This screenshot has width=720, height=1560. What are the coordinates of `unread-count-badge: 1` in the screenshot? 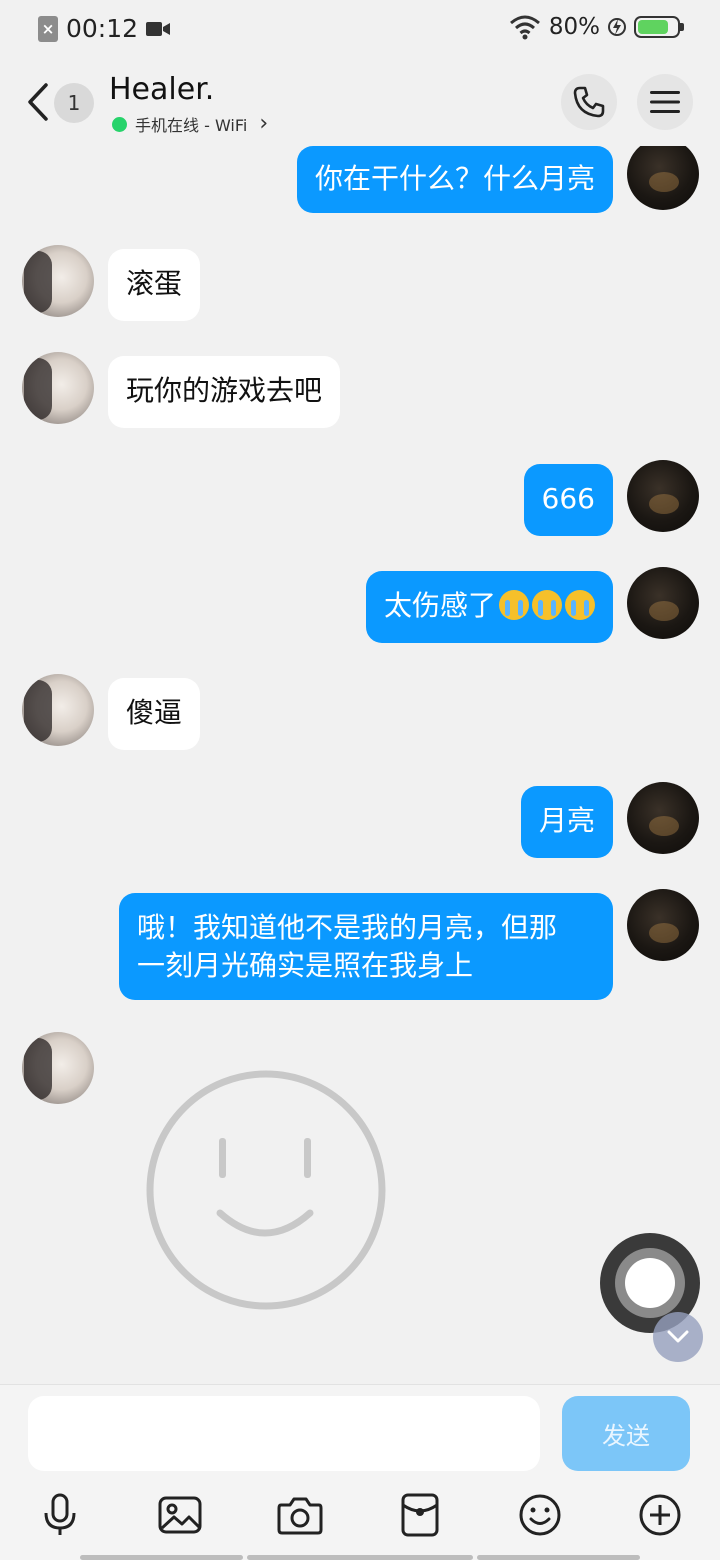 It's located at (74, 103).